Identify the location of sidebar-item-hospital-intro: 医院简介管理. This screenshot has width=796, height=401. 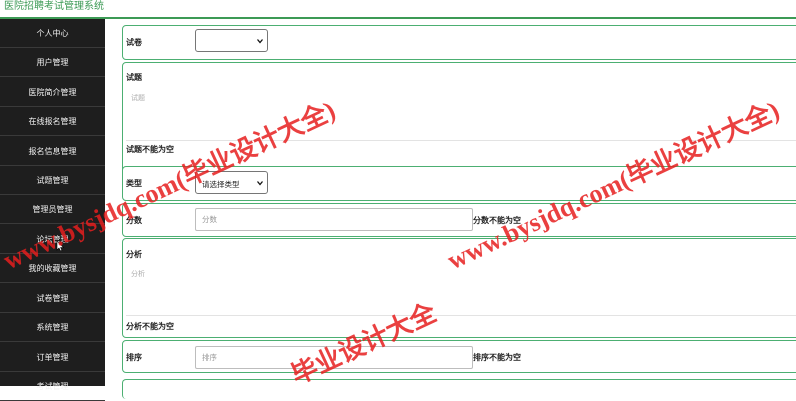
(52, 92).